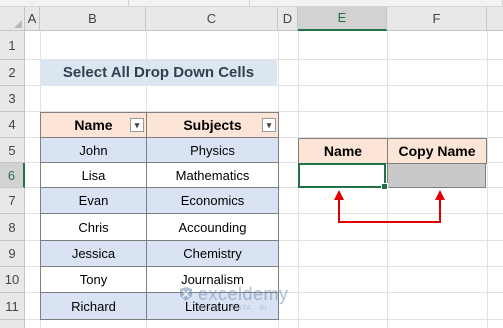 This screenshot has width=503, height=328. What do you see at coordinates (12, 175) in the screenshot?
I see `row-header-6: 6` at bounding box center [12, 175].